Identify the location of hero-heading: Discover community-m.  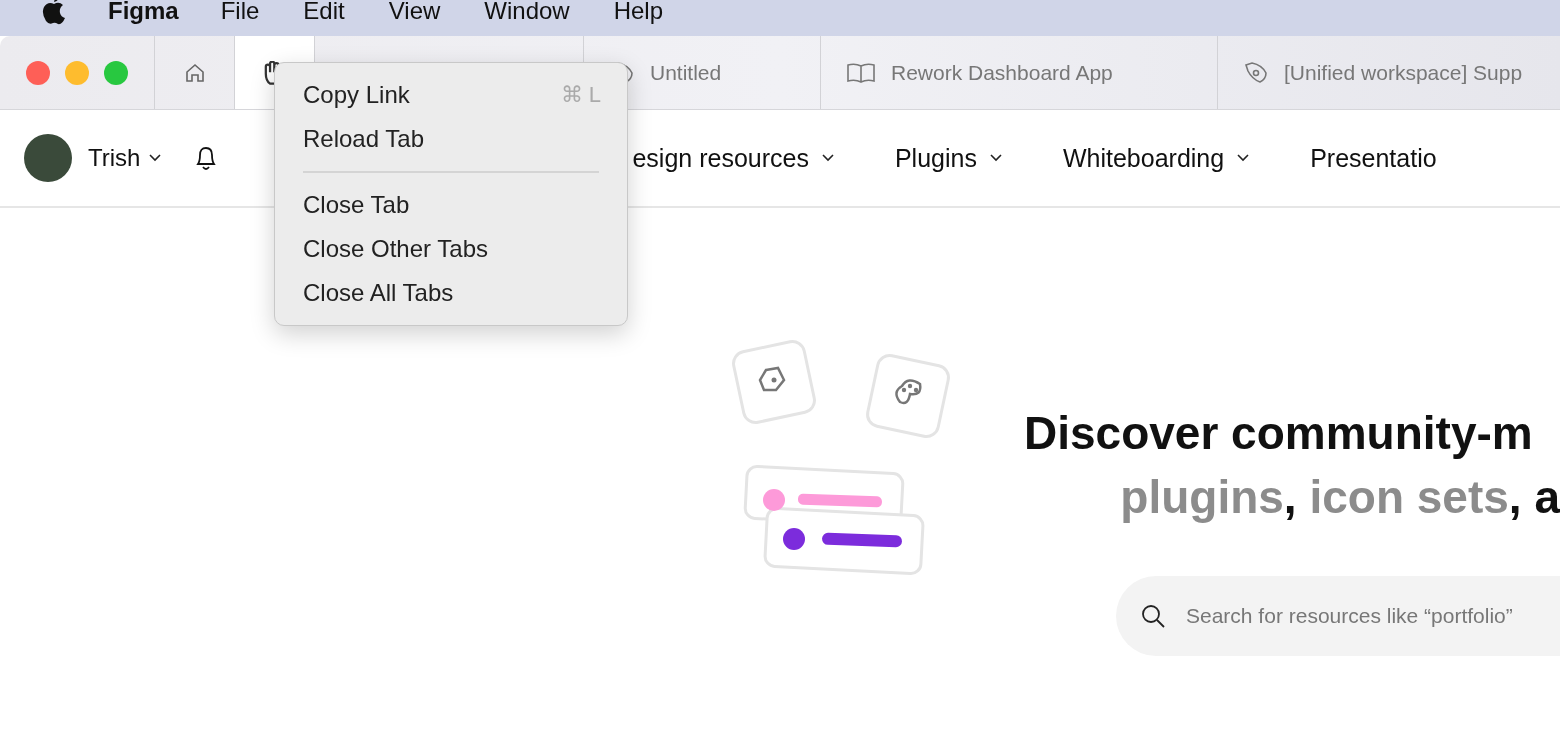
(1278, 433).